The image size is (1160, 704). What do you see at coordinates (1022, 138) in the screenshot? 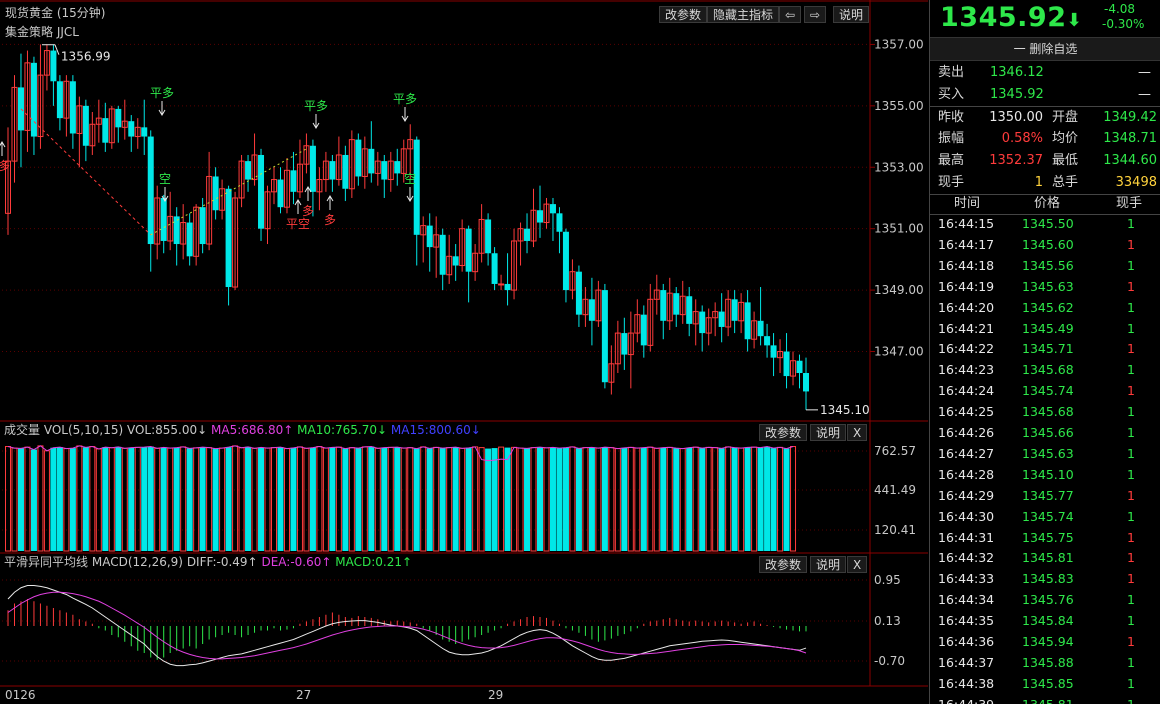
I see `amplitude-value: 0.58%` at bounding box center [1022, 138].